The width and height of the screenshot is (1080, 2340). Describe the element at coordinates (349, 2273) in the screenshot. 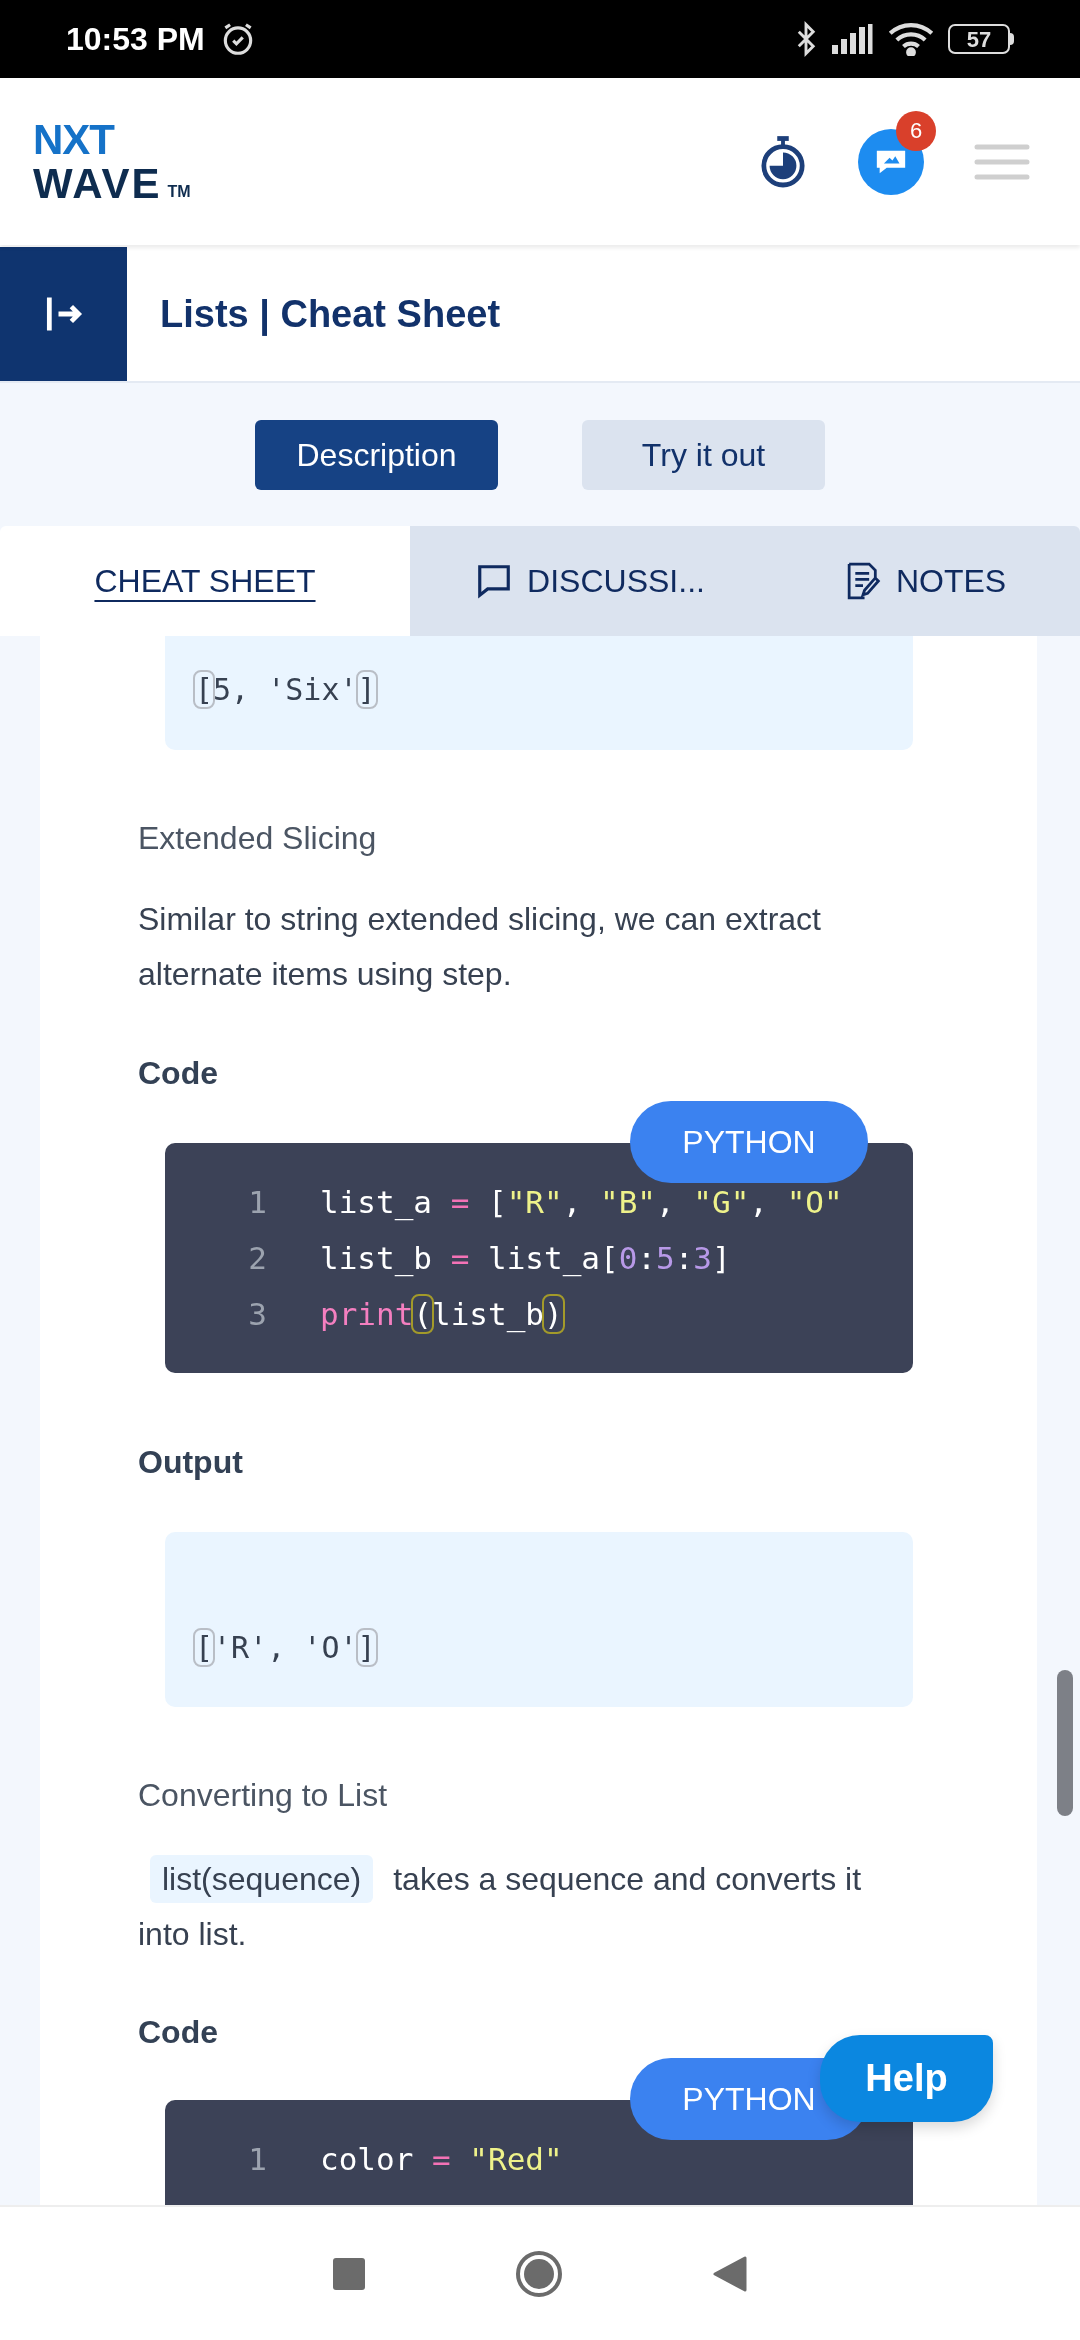

I see `recent-apps-button` at that location.